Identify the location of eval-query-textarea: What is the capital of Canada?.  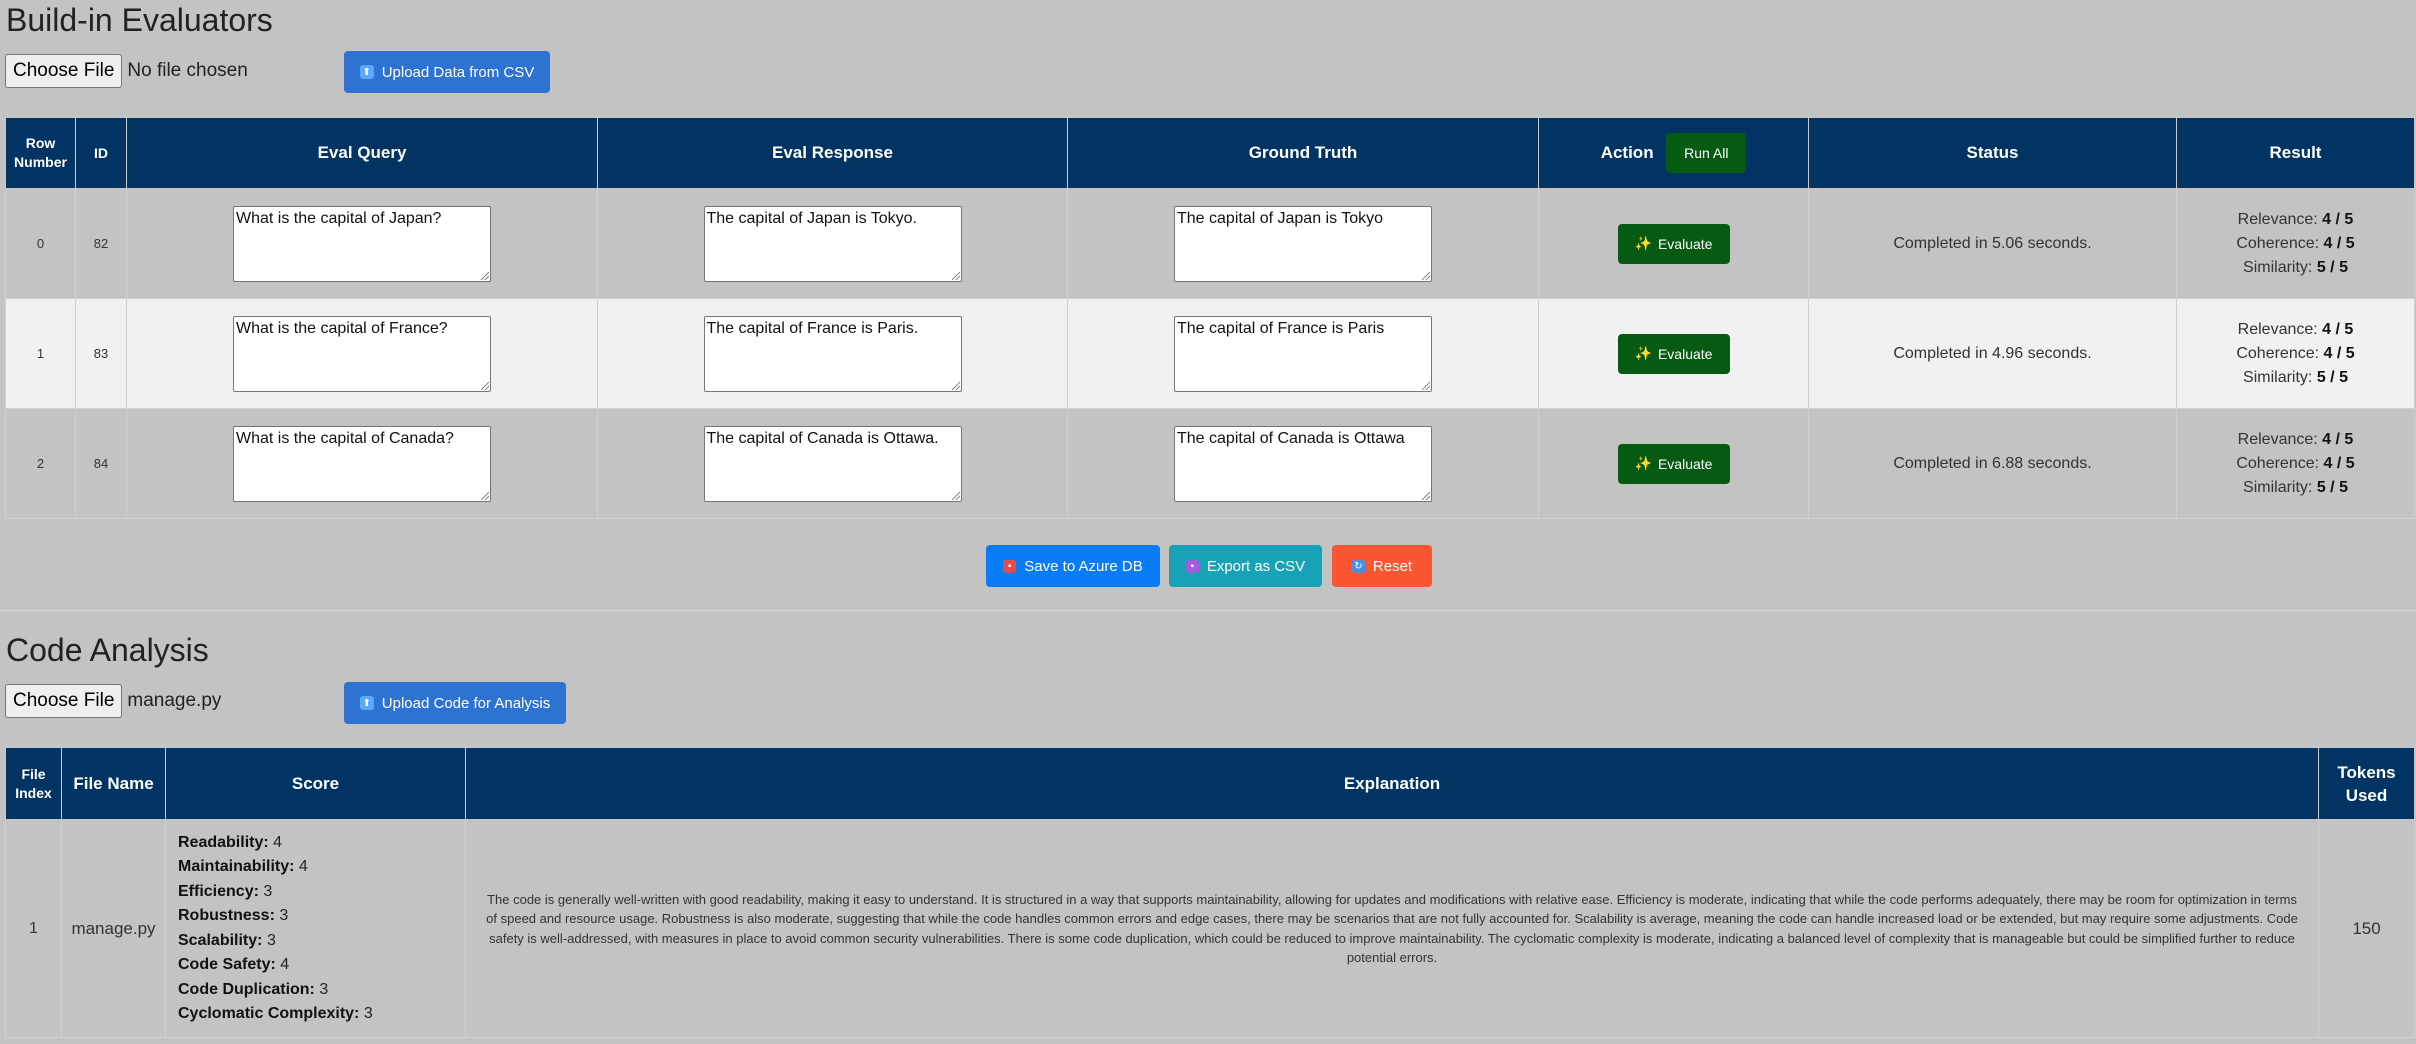
(362, 463).